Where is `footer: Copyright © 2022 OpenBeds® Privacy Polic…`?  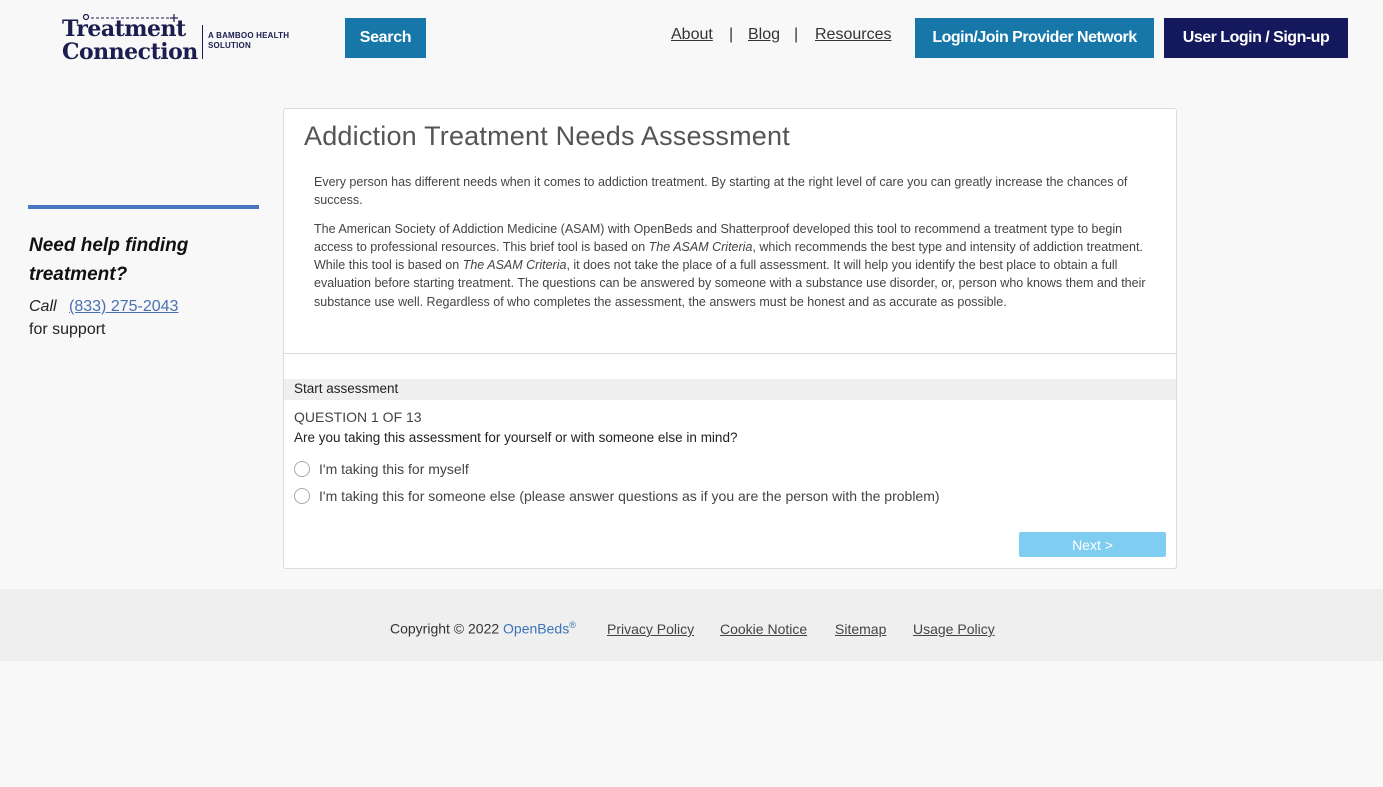
footer: Copyright © 2022 OpenBeds® Privacy Polic… is located at coordinates (691, 625).